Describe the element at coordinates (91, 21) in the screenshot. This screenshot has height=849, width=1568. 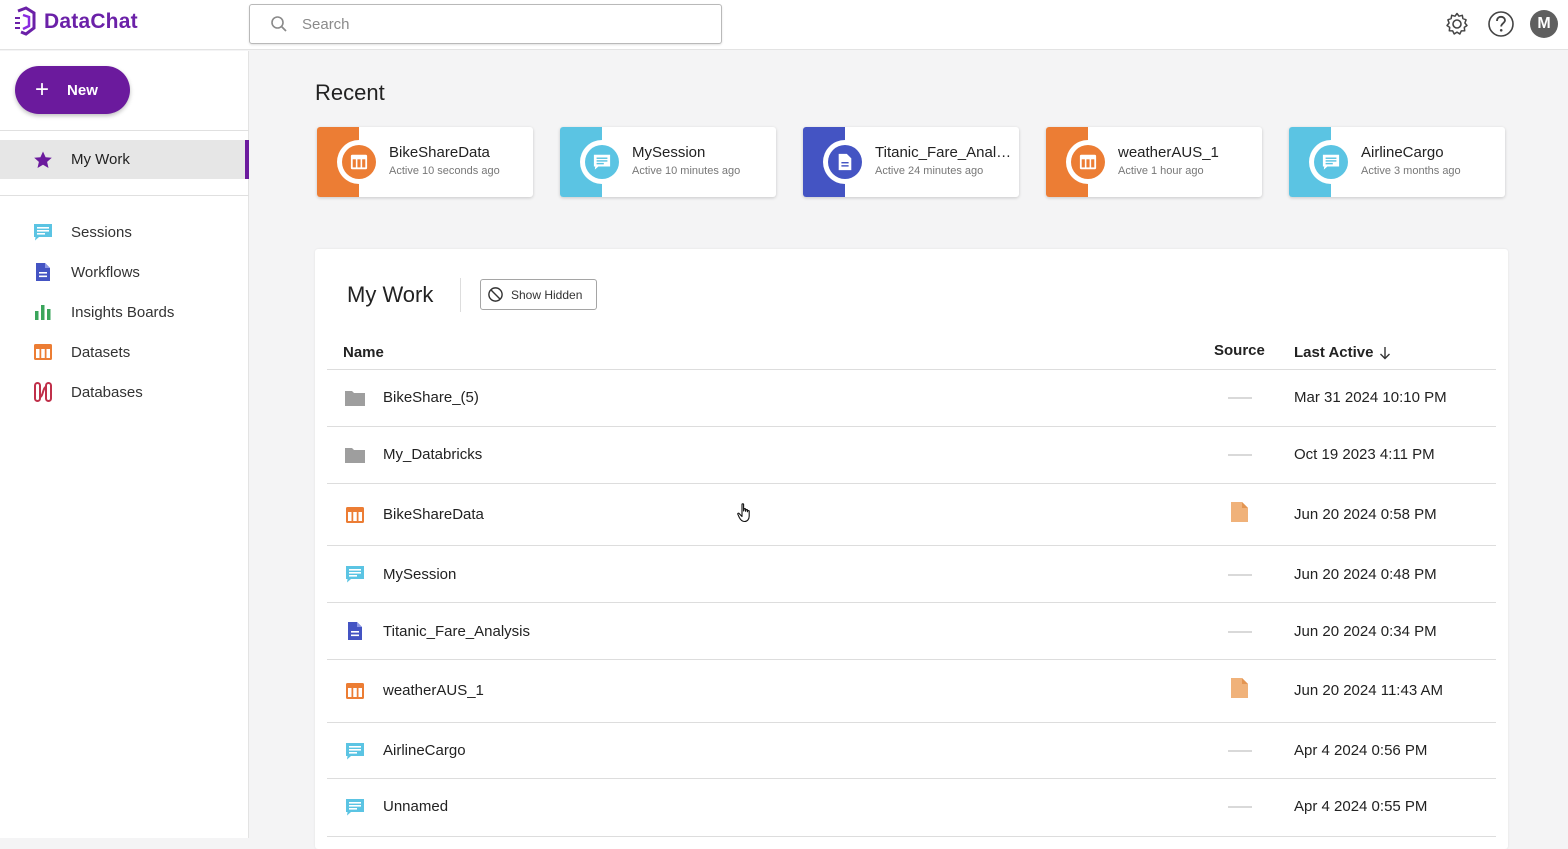
I see `app-name: DataChat` at that location.